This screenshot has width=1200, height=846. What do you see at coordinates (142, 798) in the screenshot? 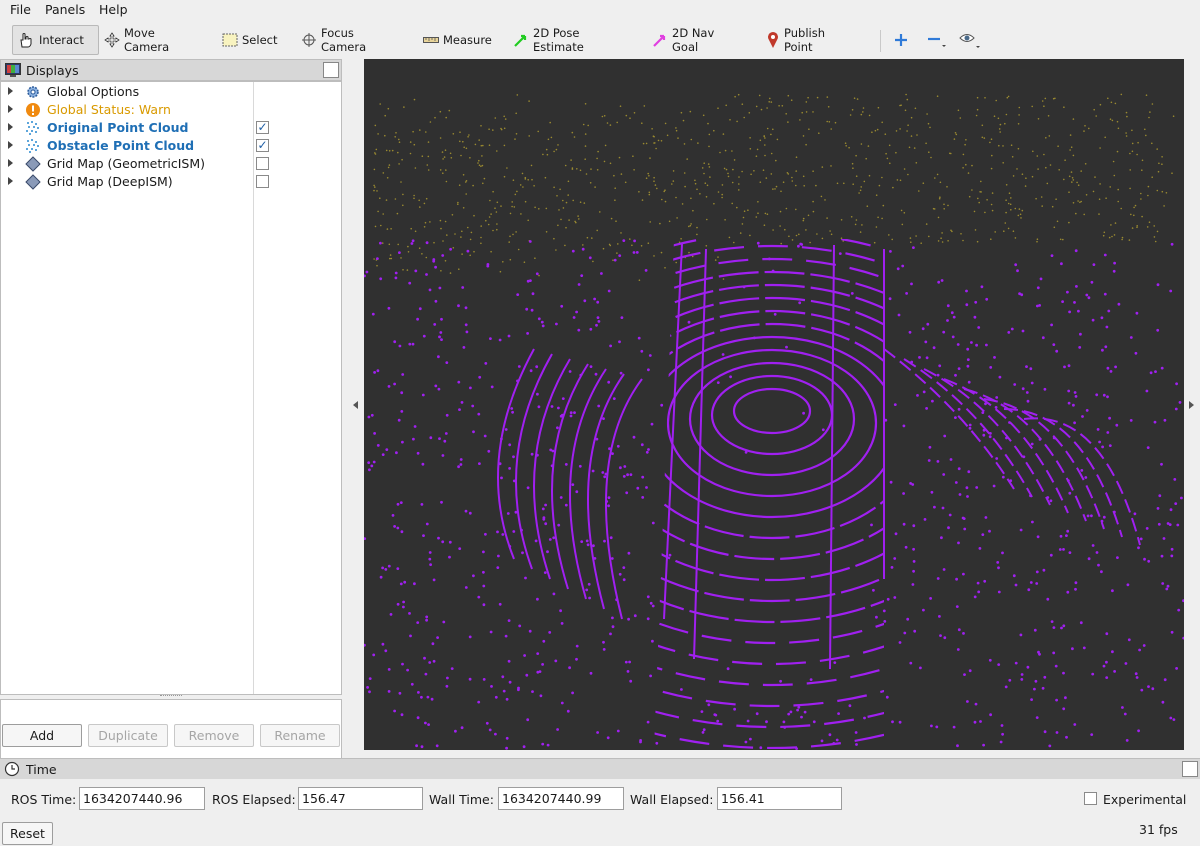
I see `ros-time-field: 1634207440.96` at bounding box center [142, 798].